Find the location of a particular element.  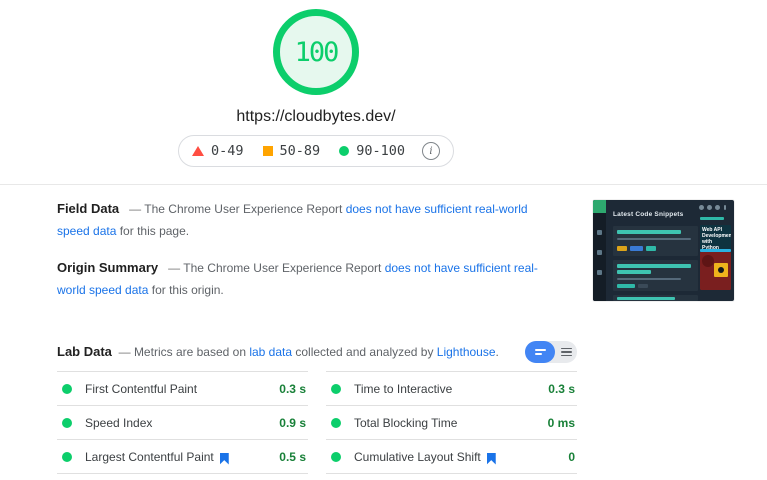

origin-summary-text: The Chrome User Experience Report is located at coordinates (284, 268).